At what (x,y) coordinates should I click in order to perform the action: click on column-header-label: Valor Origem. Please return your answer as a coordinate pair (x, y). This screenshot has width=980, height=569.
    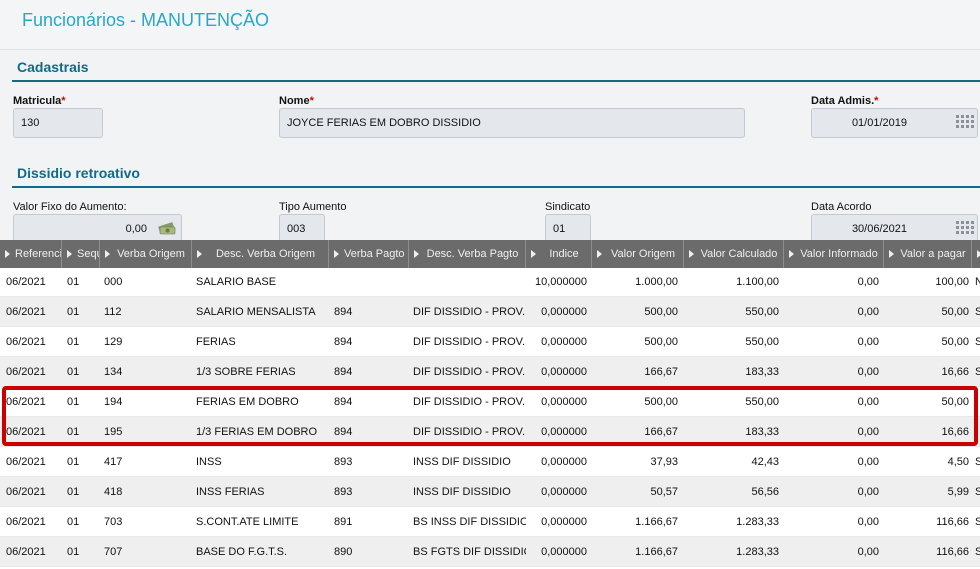
    Looking at the image, I should click on (643, 254).